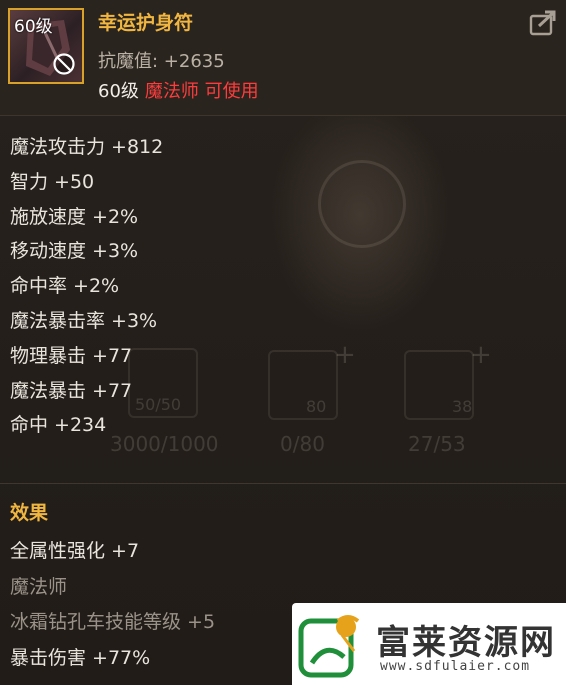  Describe the element at coordinates (543, 23) in the screenshot. I see `share-arrow-icon` at that location.